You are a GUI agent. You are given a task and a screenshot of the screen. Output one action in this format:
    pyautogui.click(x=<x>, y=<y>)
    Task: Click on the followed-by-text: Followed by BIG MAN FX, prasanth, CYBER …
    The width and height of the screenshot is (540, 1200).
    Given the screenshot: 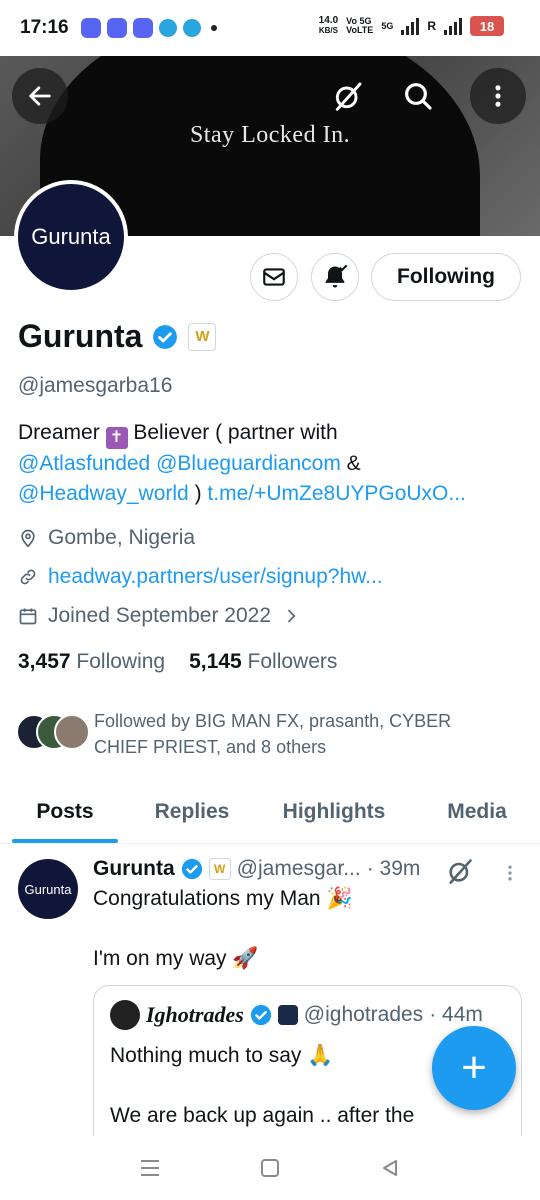 What is the action you would take?
    pyautogui.click(x=273, y=734)
    